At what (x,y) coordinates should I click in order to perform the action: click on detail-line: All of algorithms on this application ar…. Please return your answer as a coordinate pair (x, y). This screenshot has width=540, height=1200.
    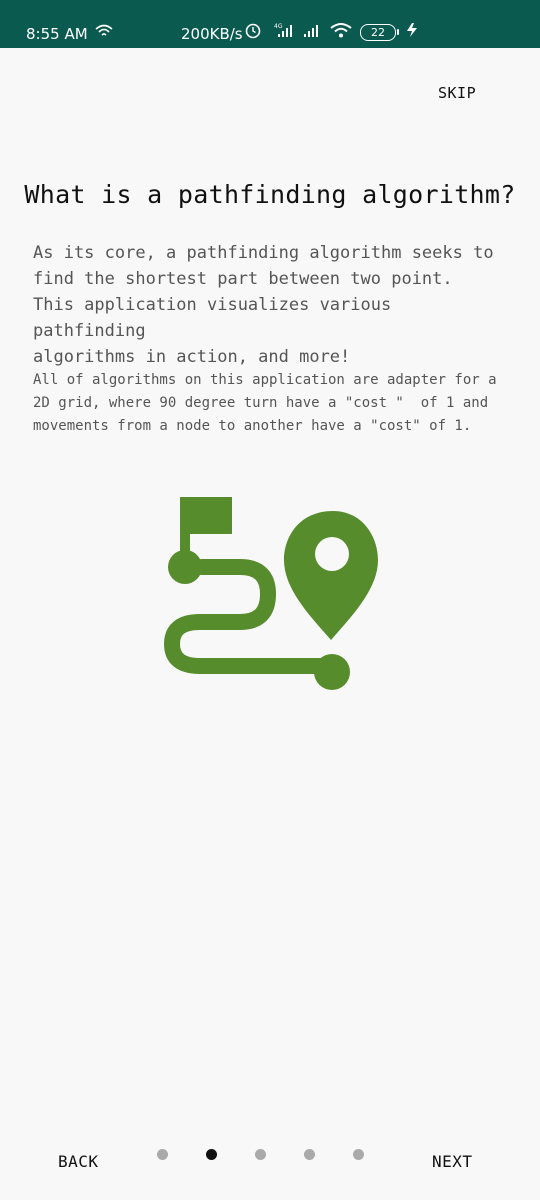
    Looking at the image, I should click on (265, 380).